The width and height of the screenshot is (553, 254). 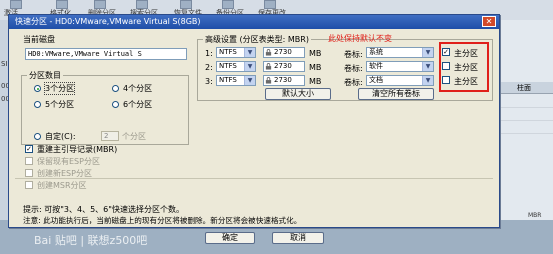 I want to click on warning-text: 注意: 此功能执行后，当前磁盘上的现有分区将被删除。新分区将会被快速格式化。, so click(x=162, y=220).